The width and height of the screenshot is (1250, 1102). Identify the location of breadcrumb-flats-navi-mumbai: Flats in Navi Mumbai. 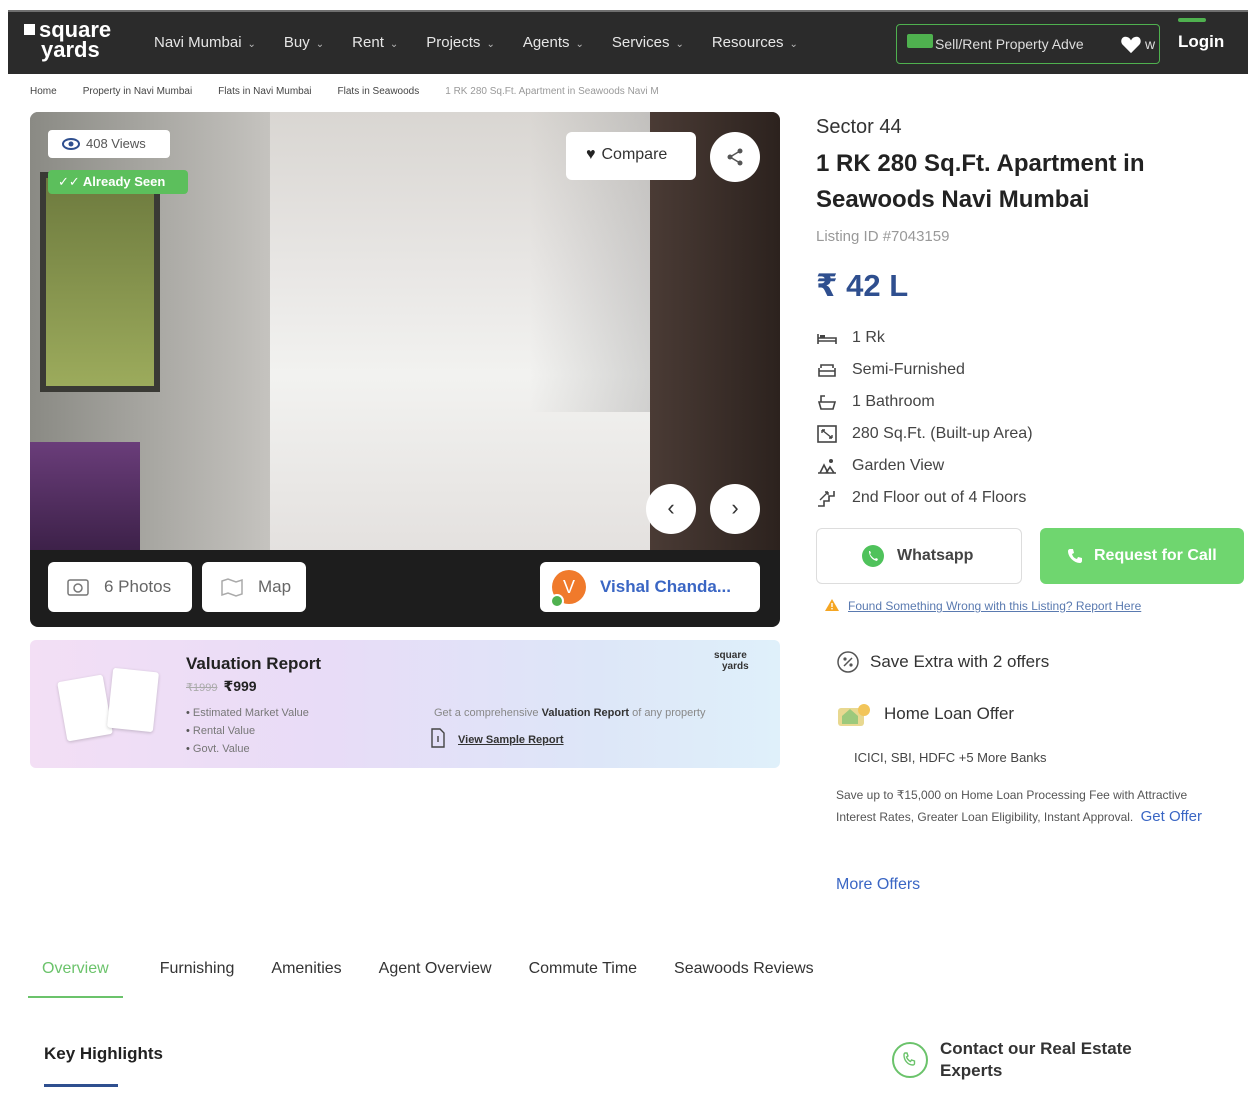
(264, 91).